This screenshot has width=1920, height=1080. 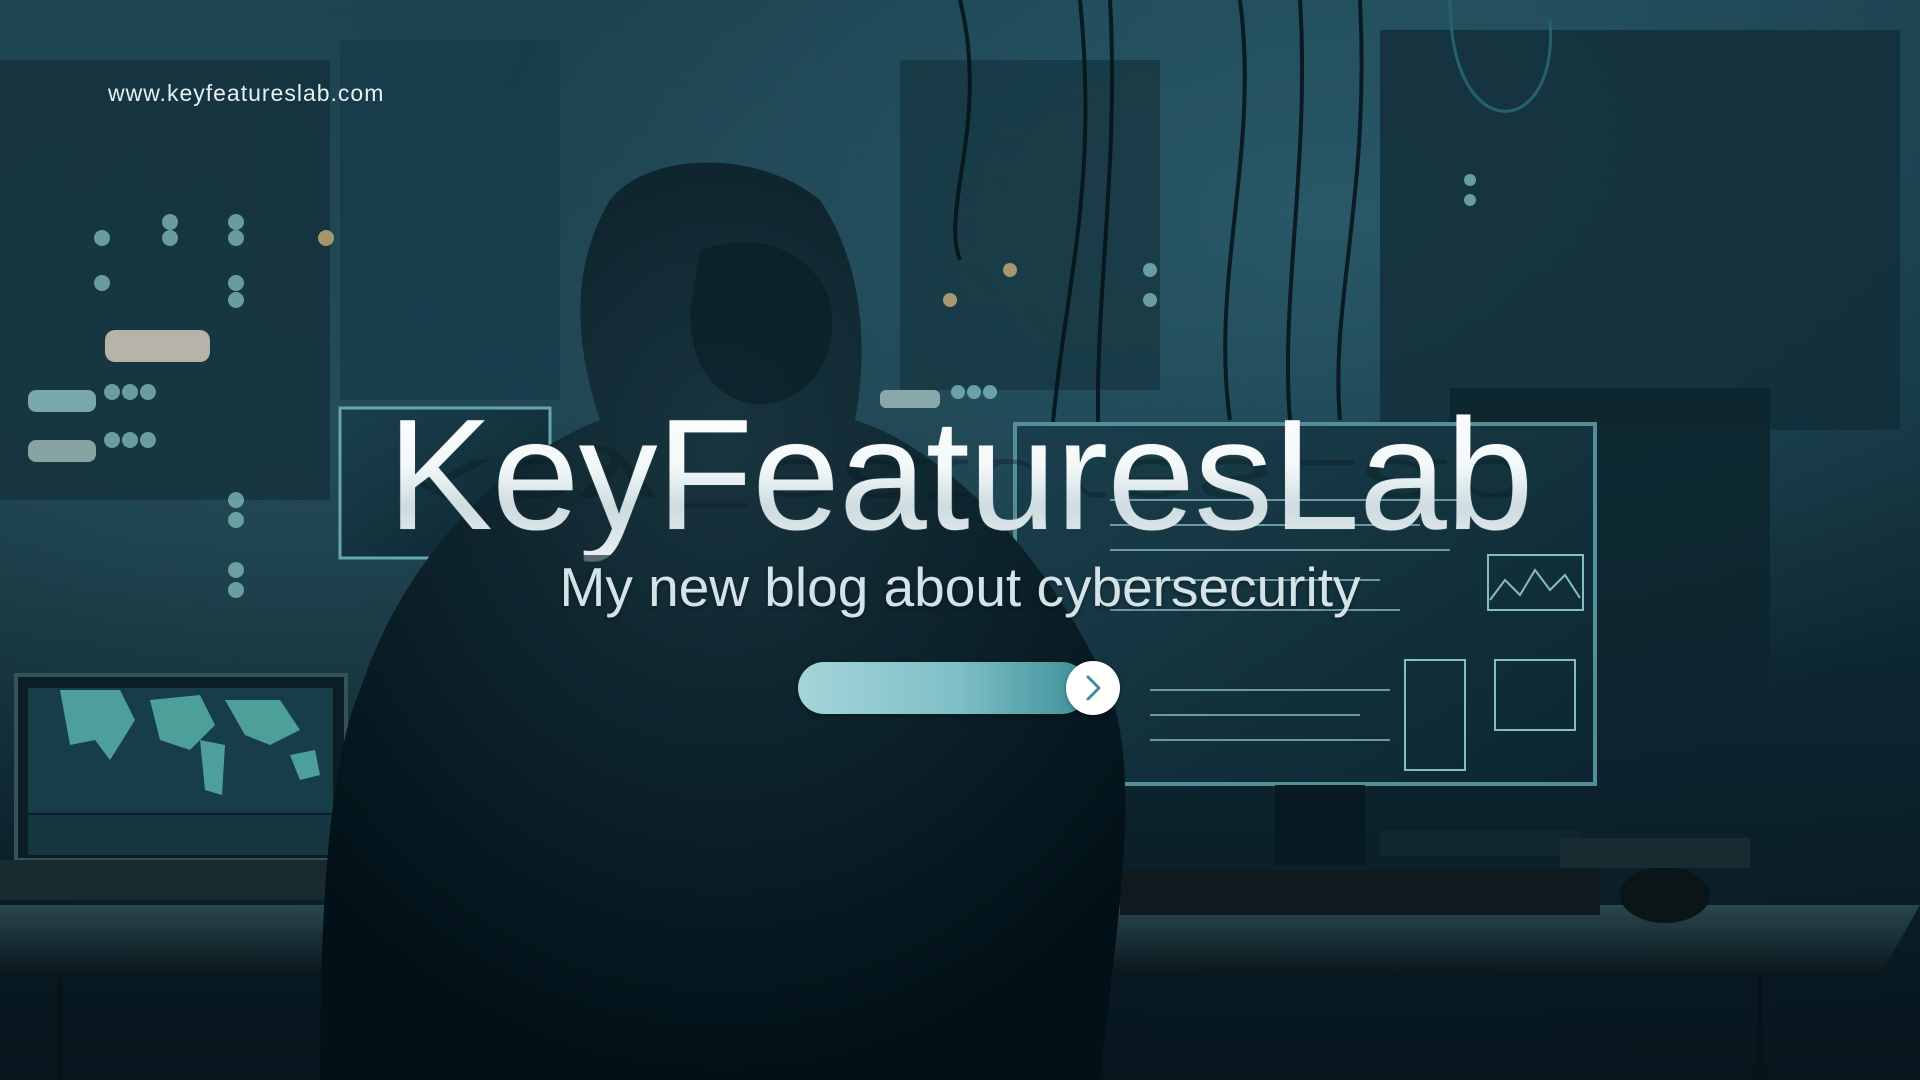 I want to click on page-title: KeyFeaturesLab, so click(x=960, y=475).